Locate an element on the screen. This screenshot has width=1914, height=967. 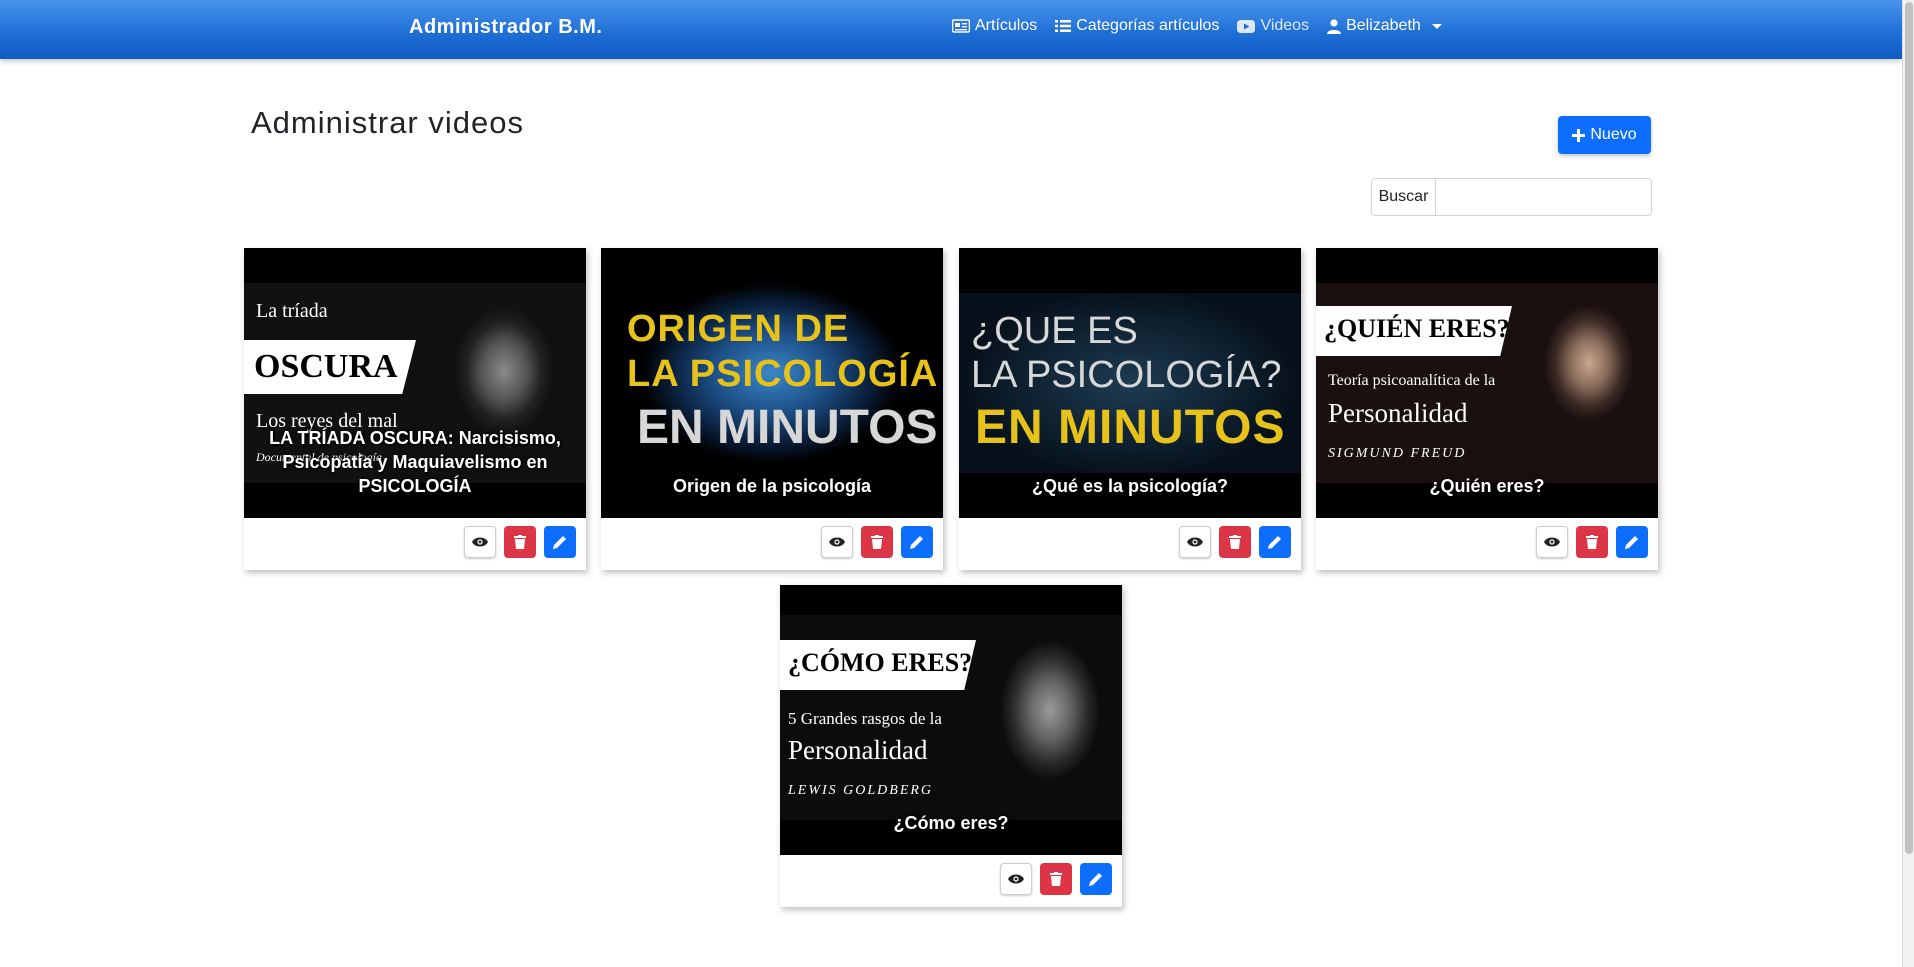
chevron-down-icon is located at coordinates (1436, 26).